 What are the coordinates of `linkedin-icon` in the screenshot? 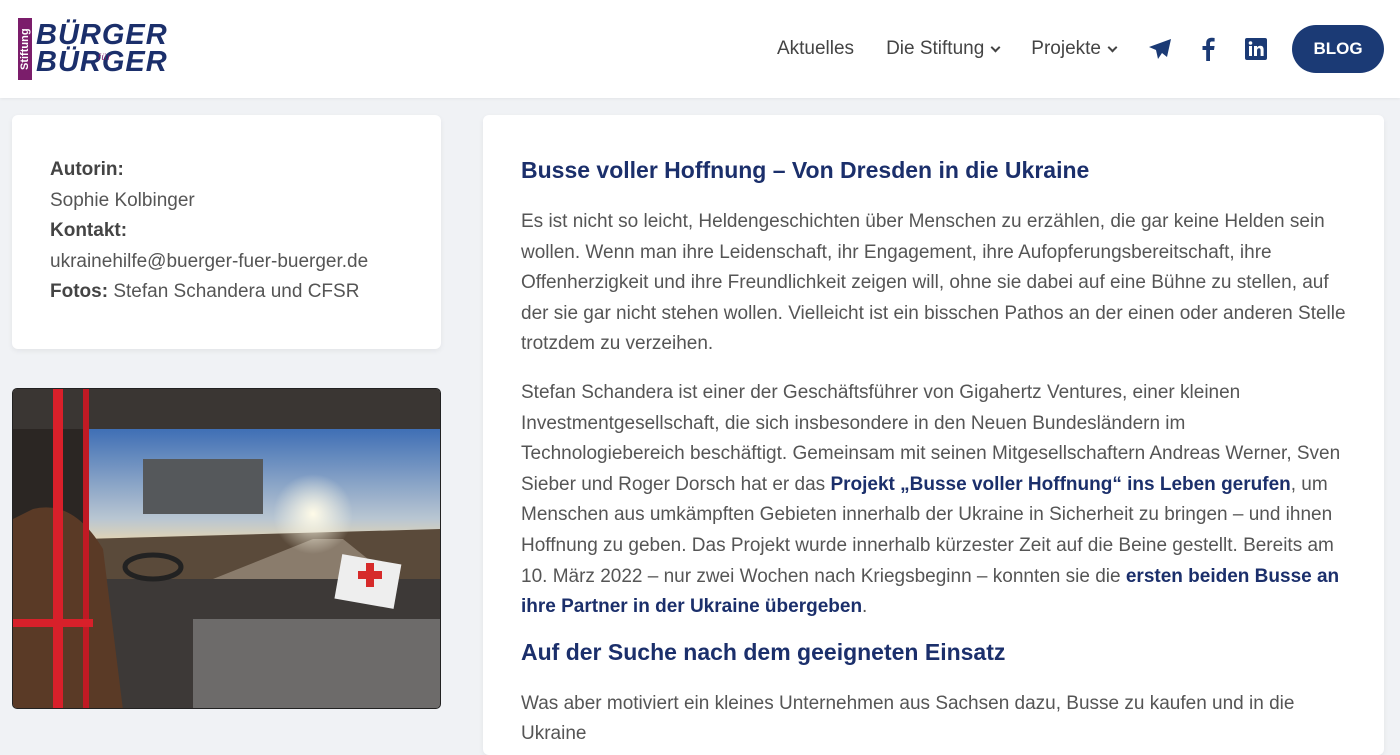 It's located at (1256, 49).